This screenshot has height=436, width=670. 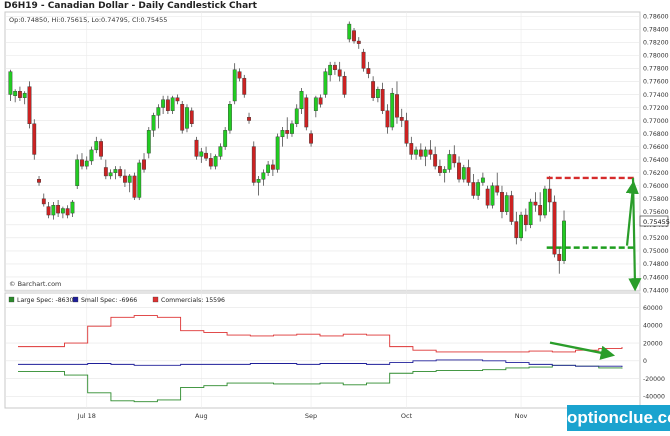 I want to click on legend-label: Commercials: 15596, so click(x=193, y=300).